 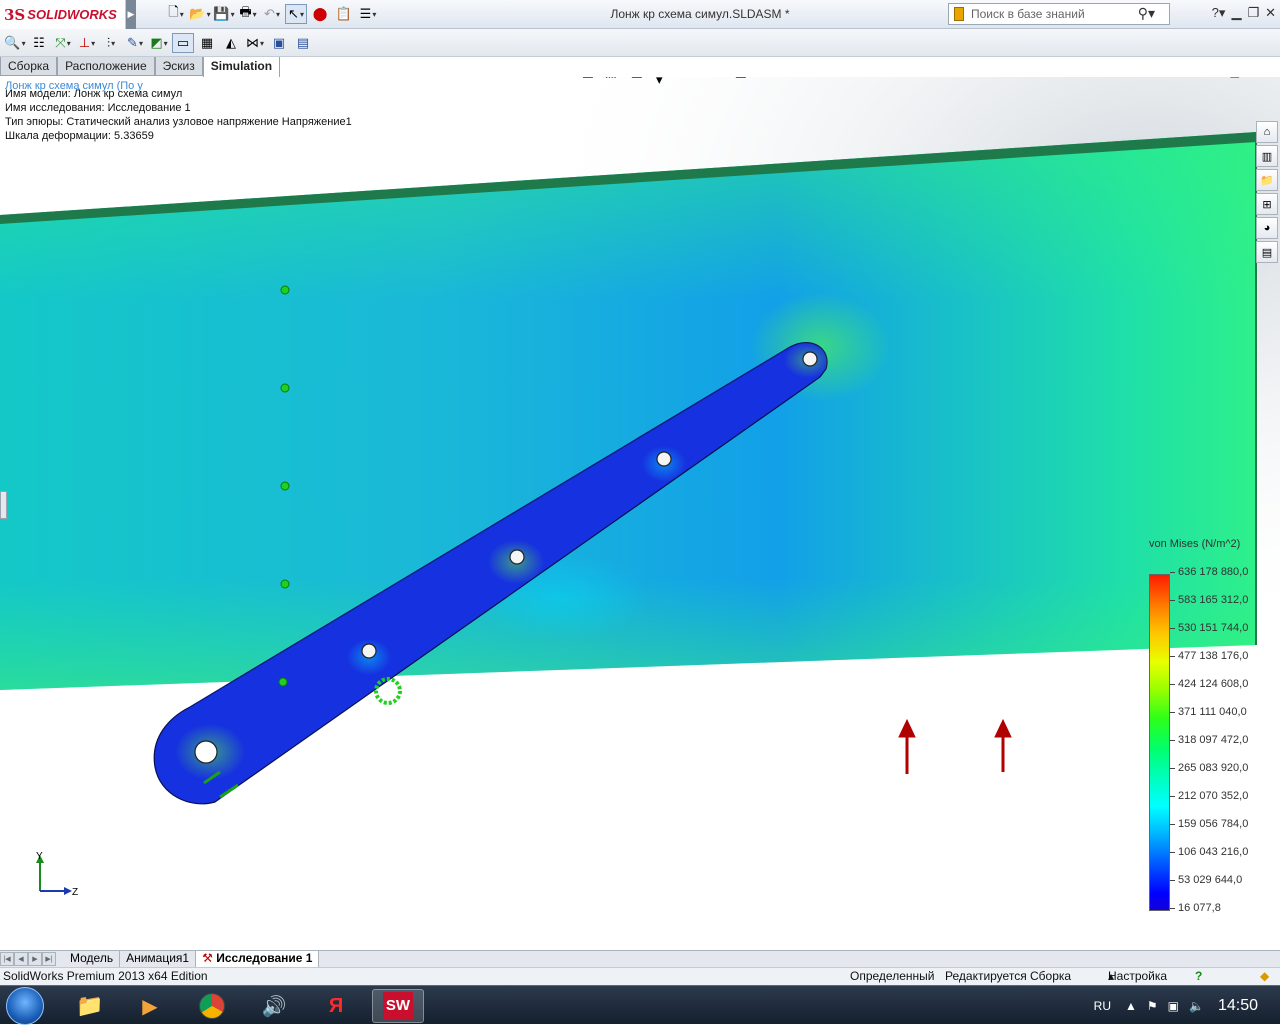 I want to click on search-icon: ⚲▾, so click(x=1146, y=13).